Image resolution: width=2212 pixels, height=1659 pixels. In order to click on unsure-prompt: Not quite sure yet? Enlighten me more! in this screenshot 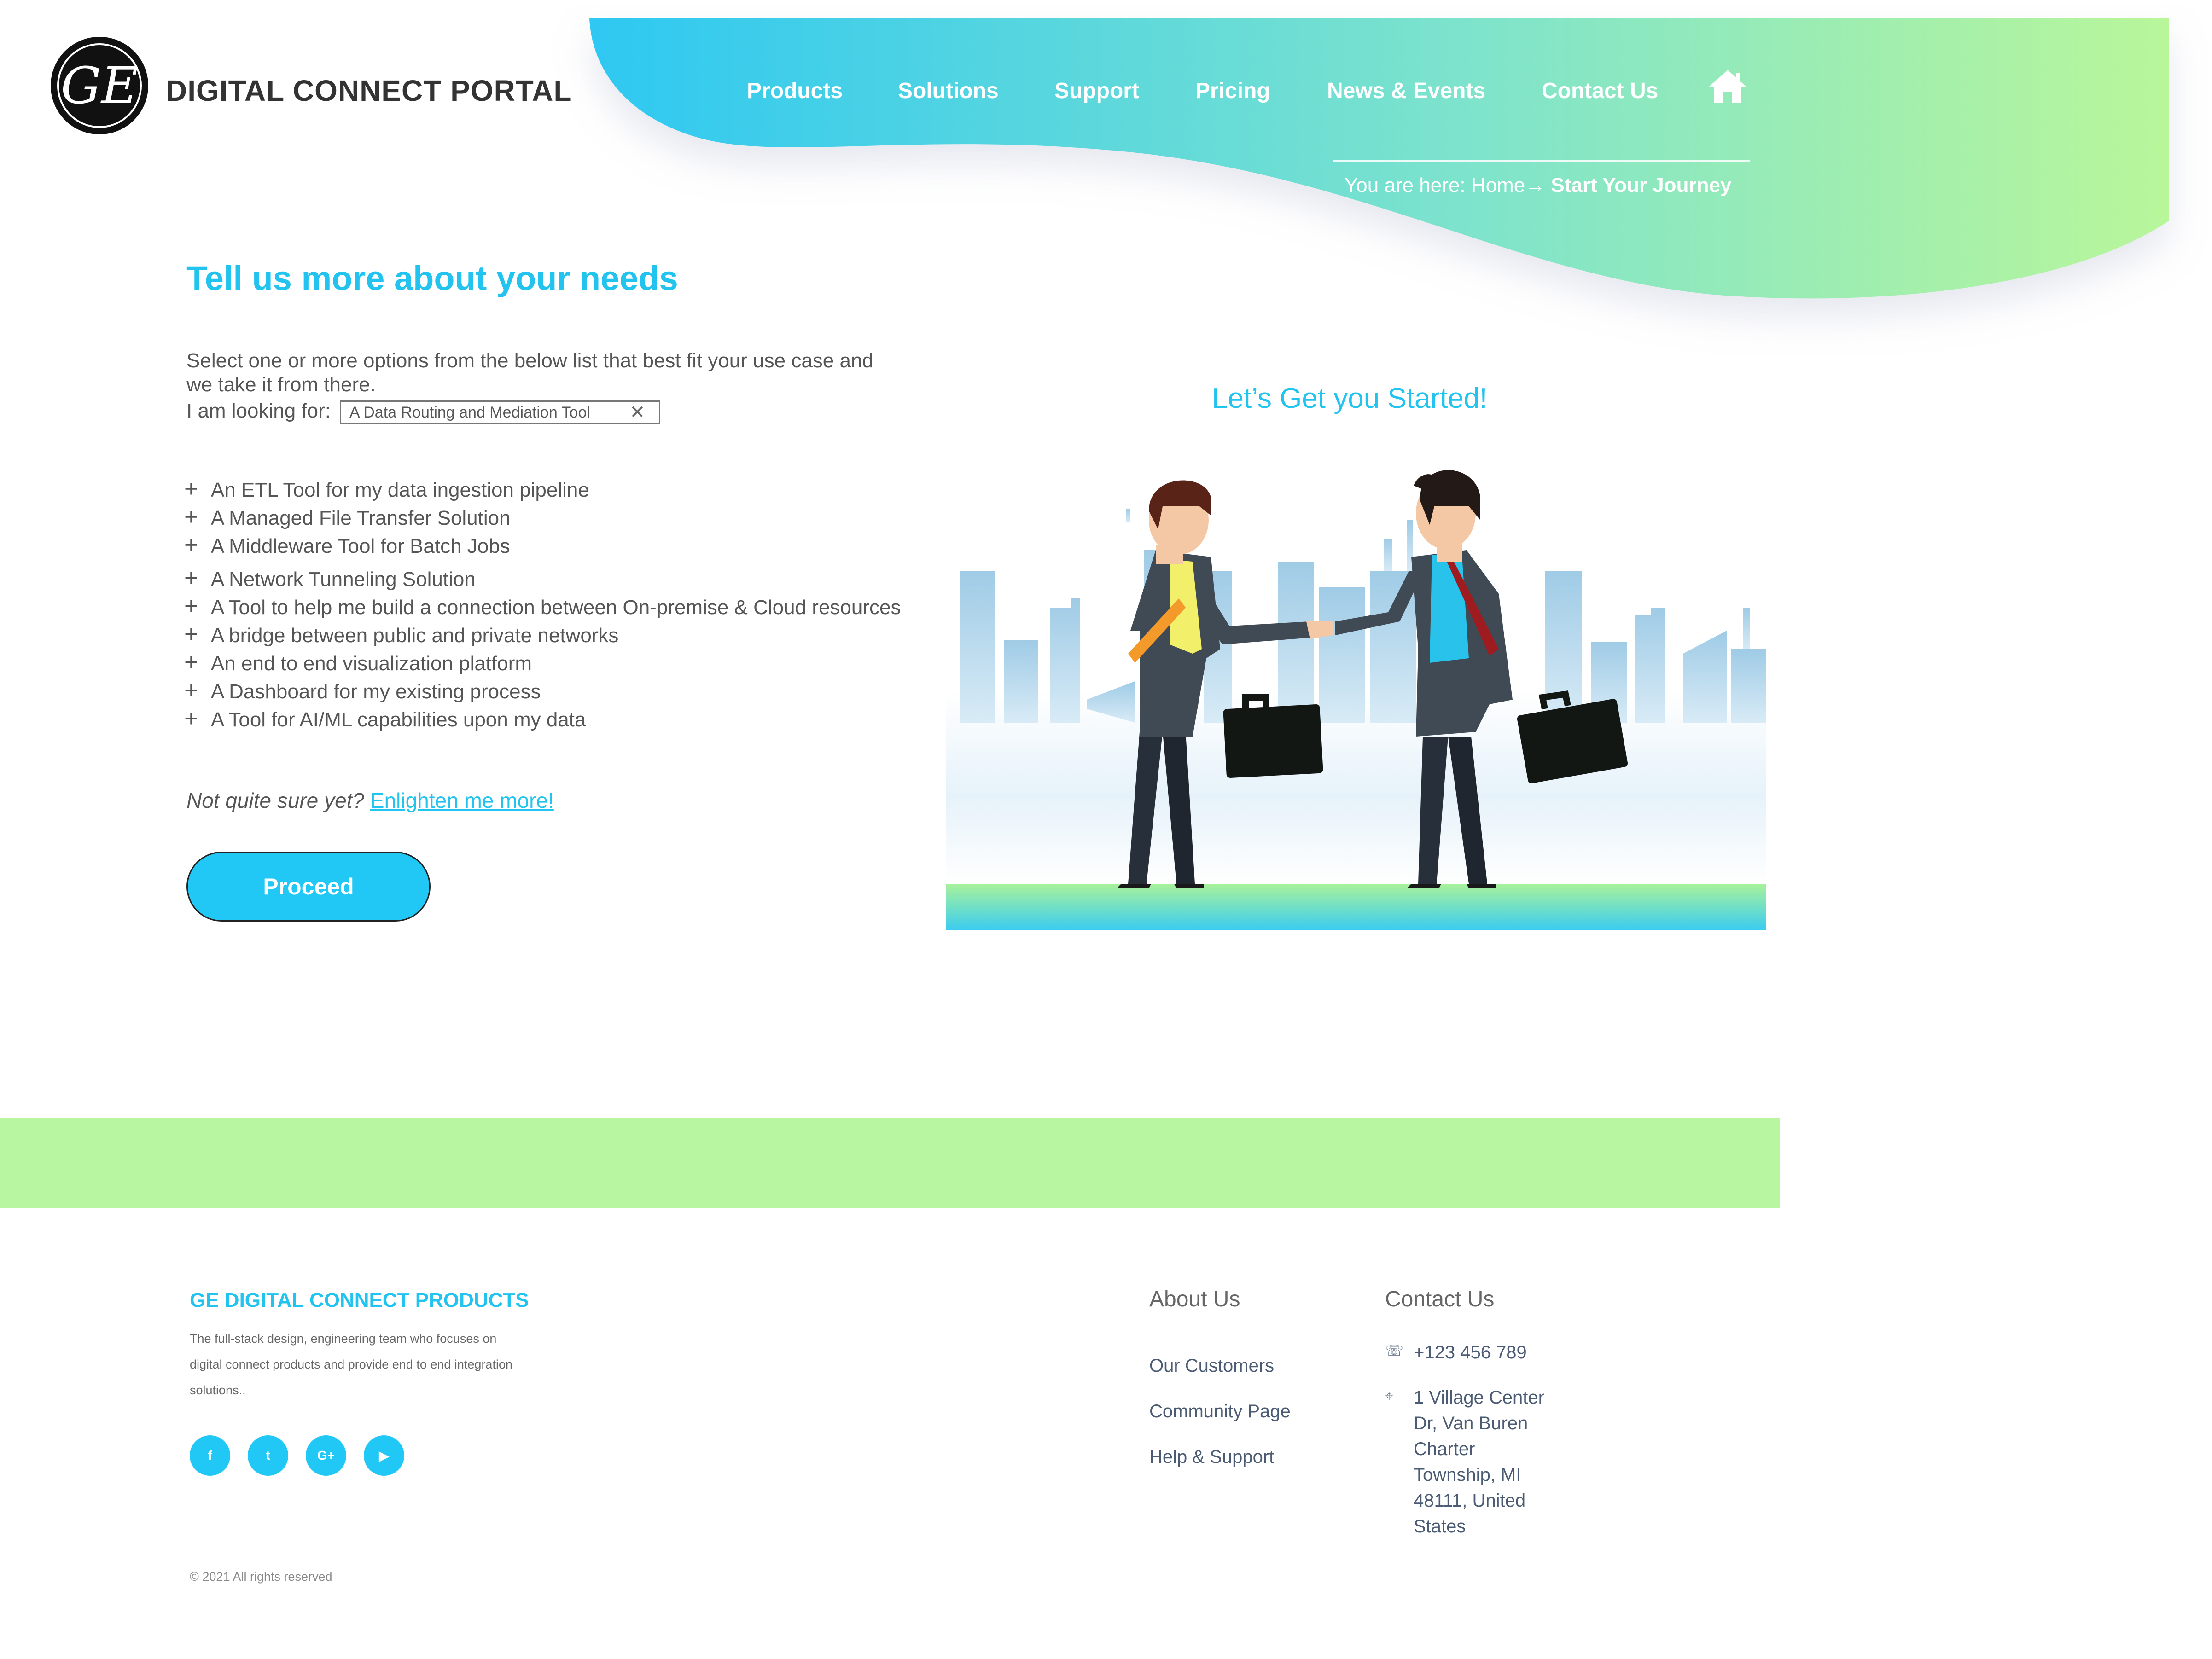, I will do `click(370, 800)`.